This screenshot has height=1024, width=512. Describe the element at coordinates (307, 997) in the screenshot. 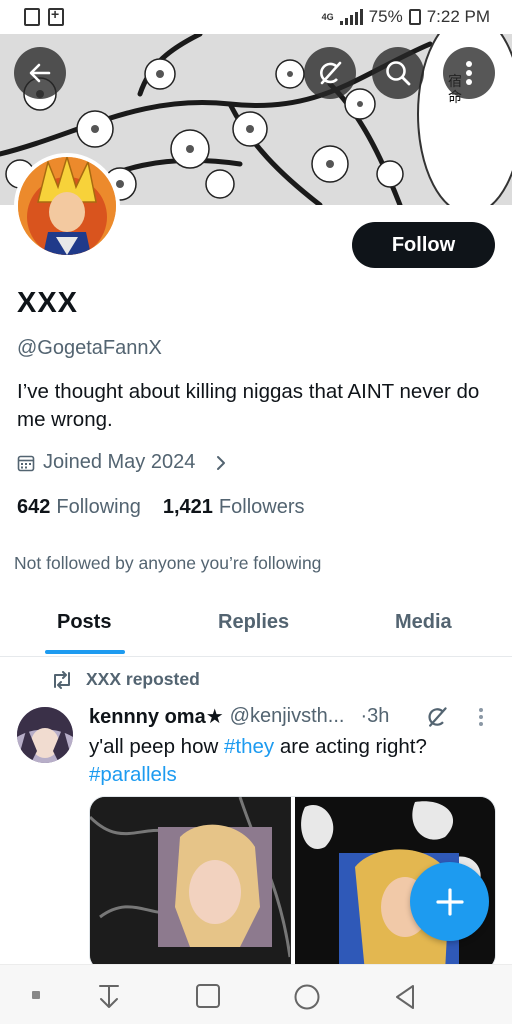

I see `home-icon` at that location.